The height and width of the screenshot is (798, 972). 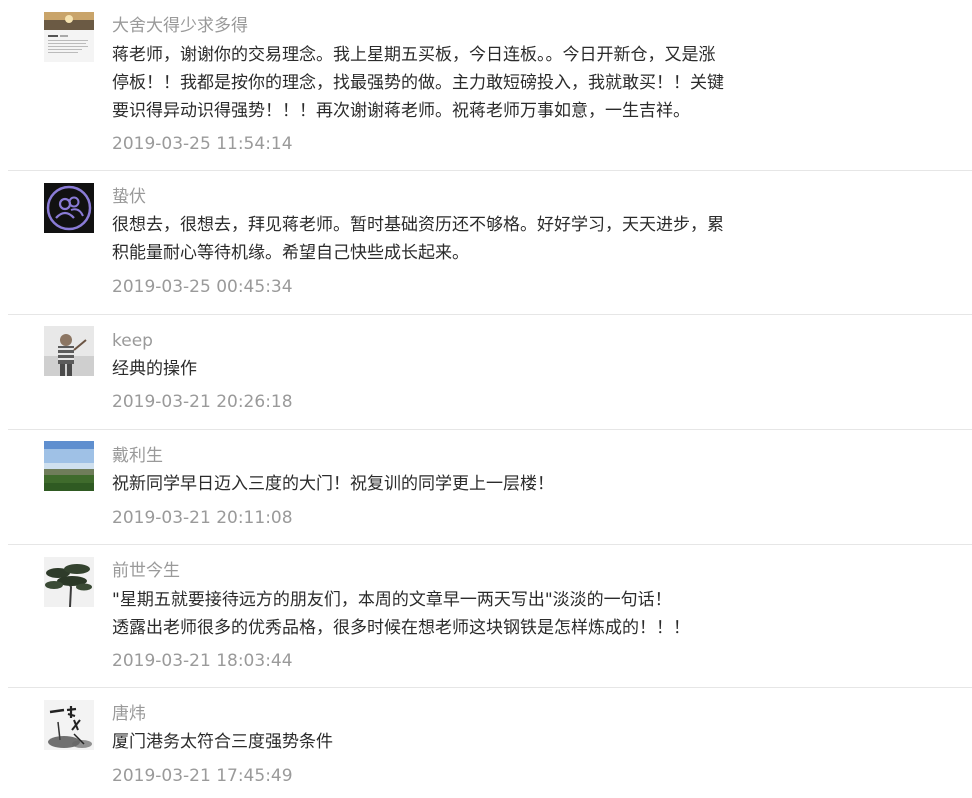 I want to click on comment-author: 前世今生, so click(x=146, y=571).